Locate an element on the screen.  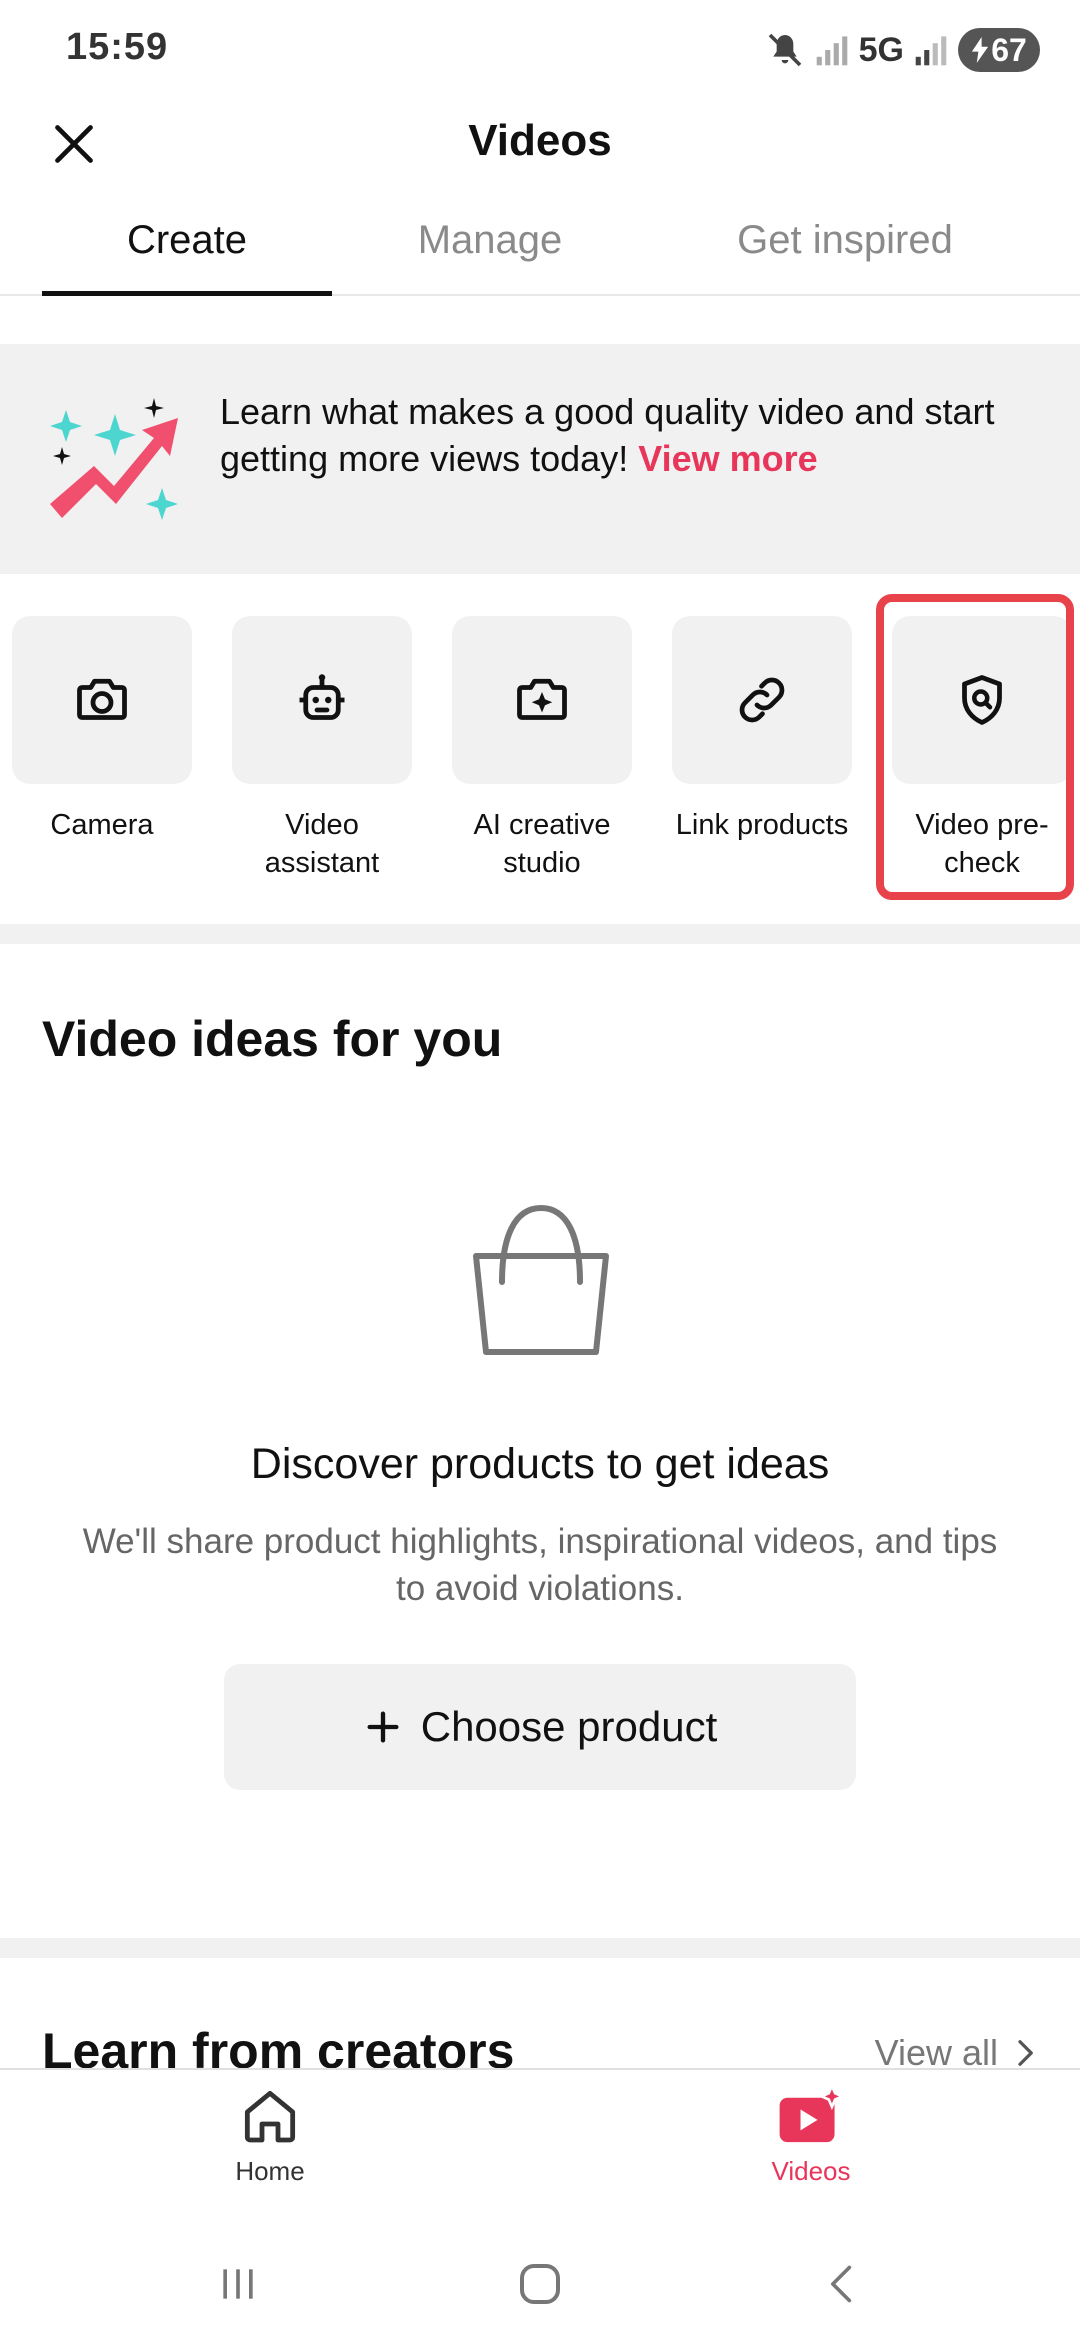
growth-arrow-icon is located at coordinates (114, 459).